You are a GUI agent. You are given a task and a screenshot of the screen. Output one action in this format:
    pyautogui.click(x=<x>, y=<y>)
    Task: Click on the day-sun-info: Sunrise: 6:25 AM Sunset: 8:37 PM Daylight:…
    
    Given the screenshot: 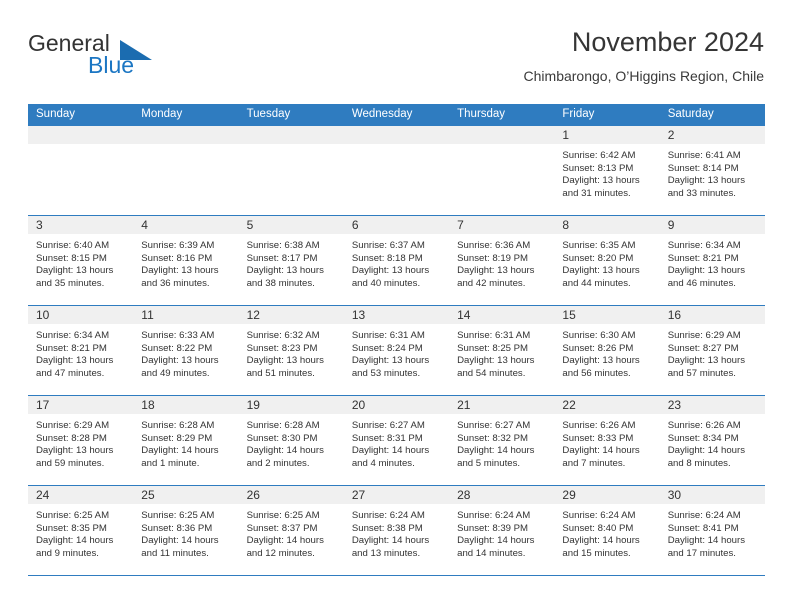 What is the action you would take?
    pyautogui.click(x=291, y=532)
    